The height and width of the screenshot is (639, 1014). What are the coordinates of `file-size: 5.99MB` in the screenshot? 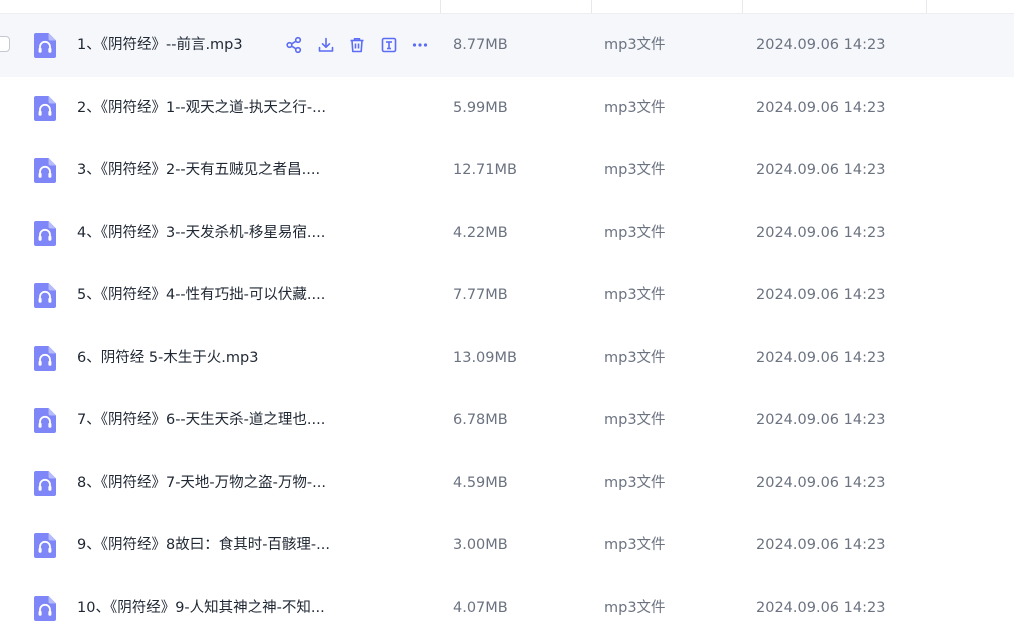 It's located at (480, 108).